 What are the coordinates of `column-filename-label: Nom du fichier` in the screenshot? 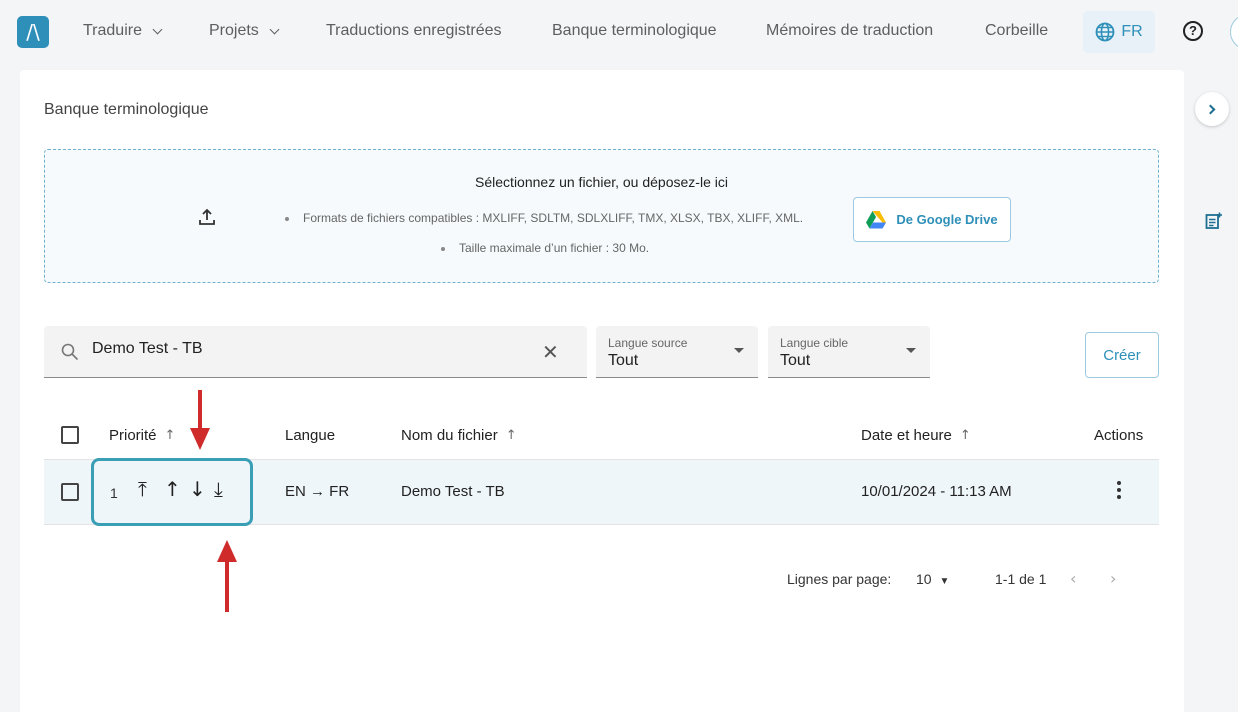 It's located at (449, 435).